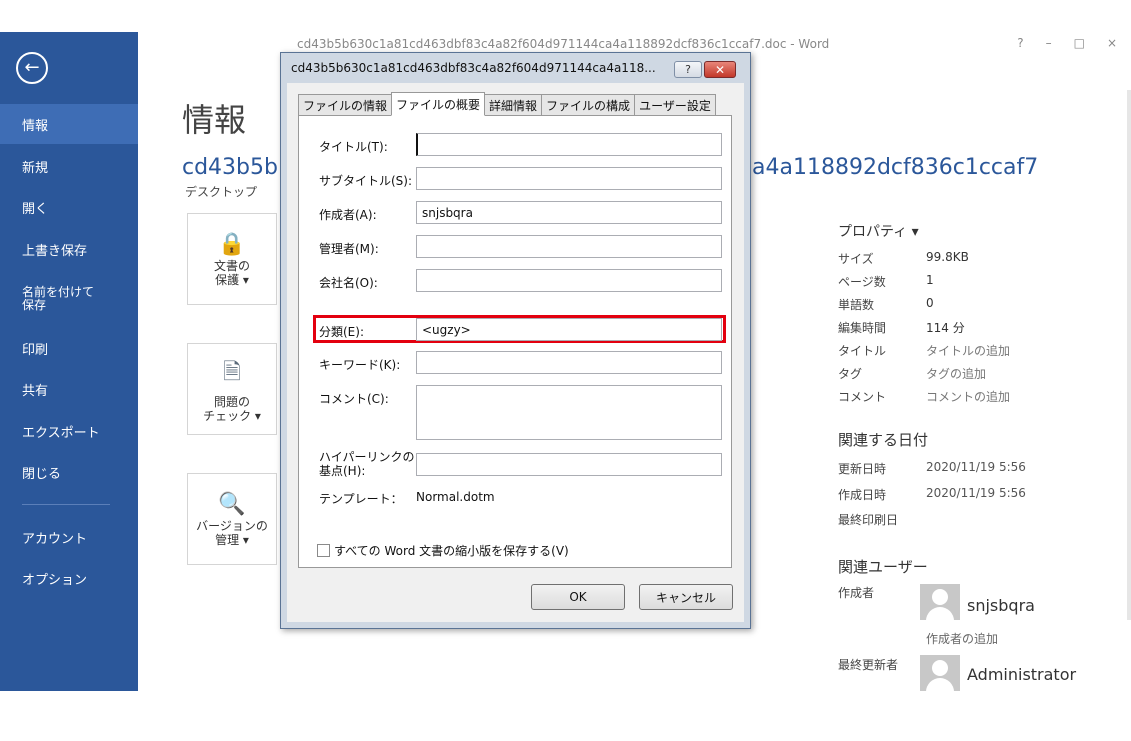 Image resolution: width=1131 pixels, height=741 pixels. I want to click on date-row-printed: 最終印刷日, so click(882, 519).